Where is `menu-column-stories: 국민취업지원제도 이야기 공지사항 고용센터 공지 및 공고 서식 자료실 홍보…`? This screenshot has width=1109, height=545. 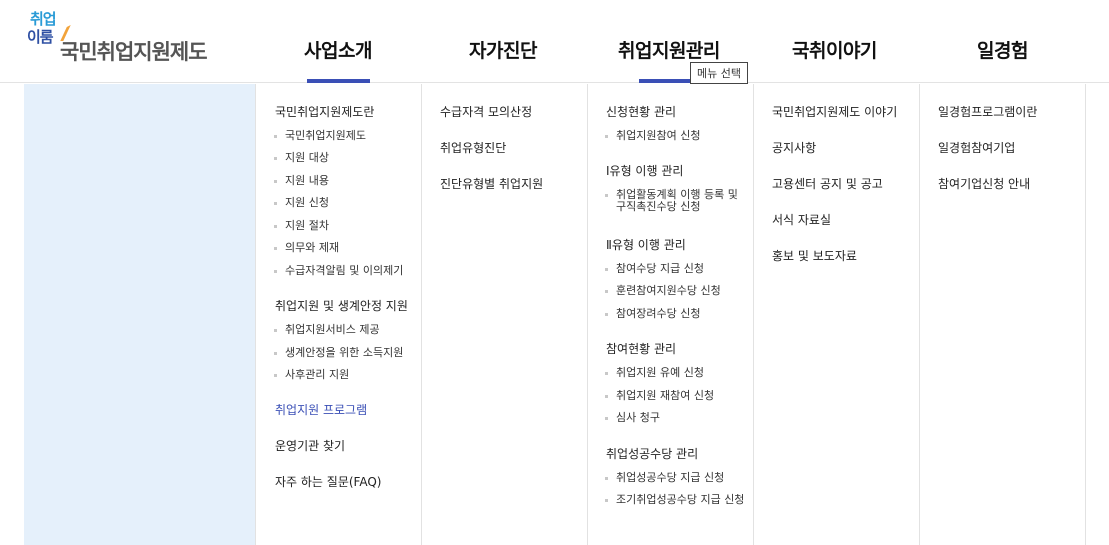
menu-column-stories: 국민취업지원제도 이야기 공지사항 고용센터 공지 및 공고 서식 자료실 홍보… is located at coordinates (836, 314).